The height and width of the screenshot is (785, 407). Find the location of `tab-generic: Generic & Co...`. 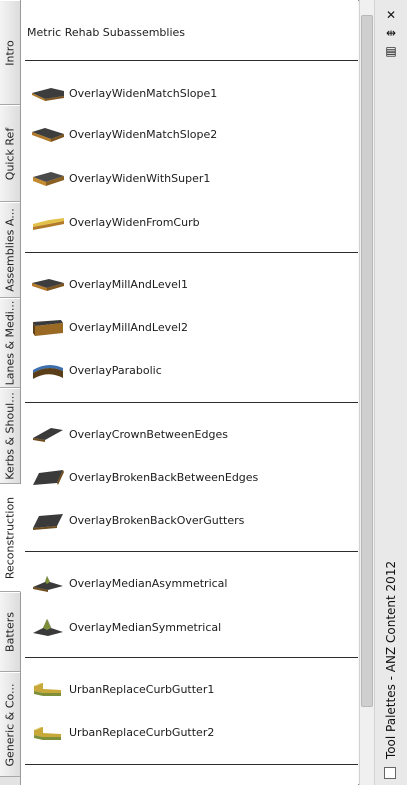

tab-generic: Generic & Co... is located at coordinates (10, 724).